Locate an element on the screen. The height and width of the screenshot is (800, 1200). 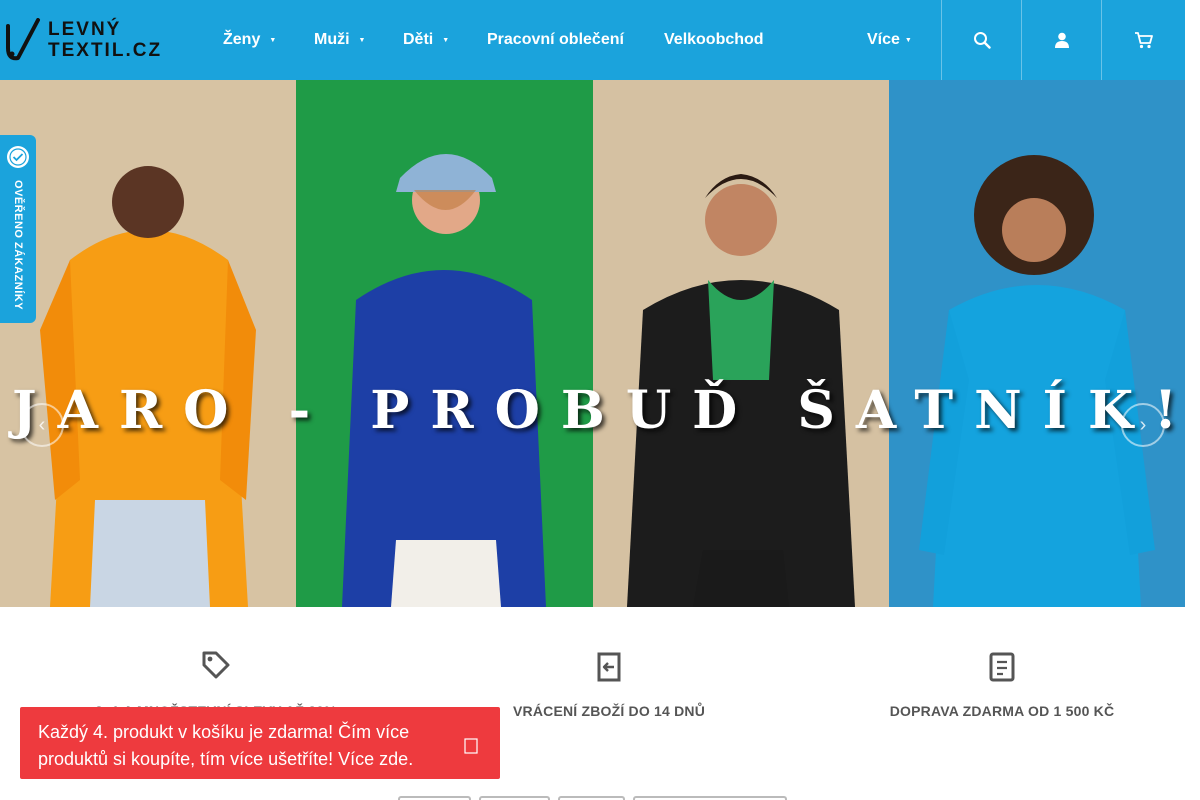
slider-prev-button: ‹ is located at coordinates (42, 425).